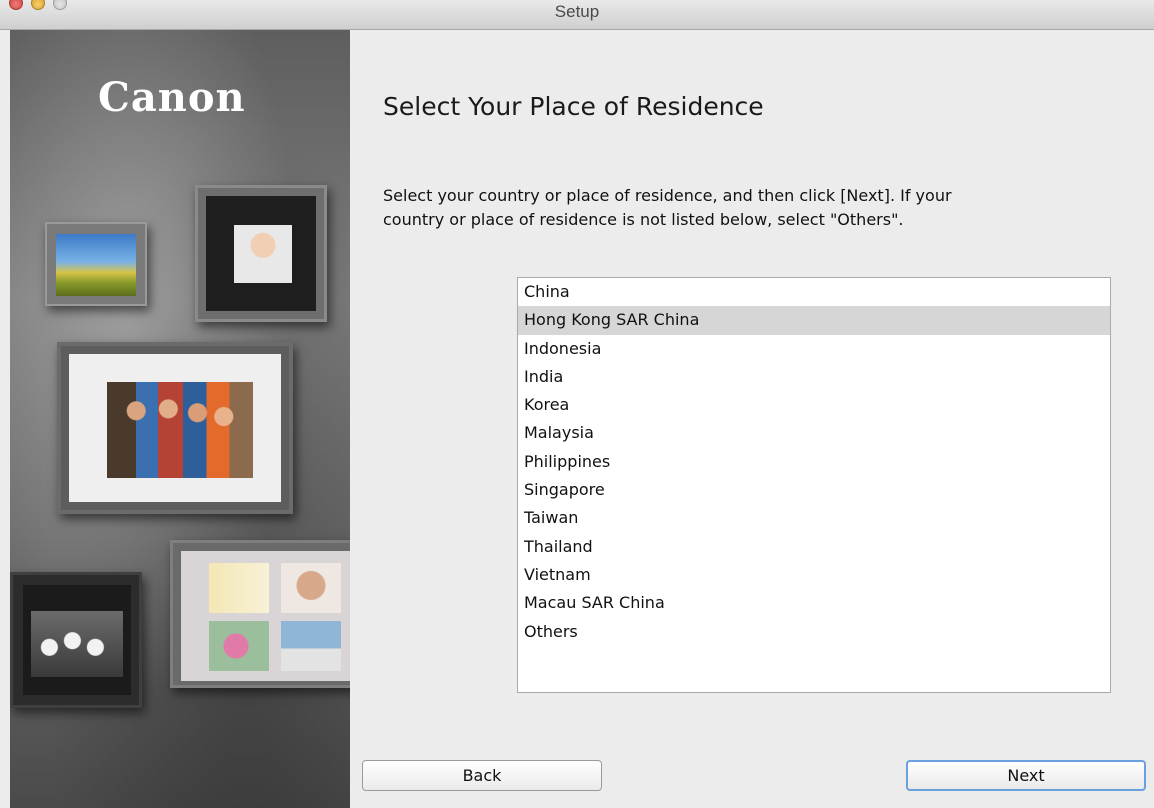  Describe the element at coordinates (814, 433) in the screenshot. I see `list-item-malaysia: Malaysia` at that location.